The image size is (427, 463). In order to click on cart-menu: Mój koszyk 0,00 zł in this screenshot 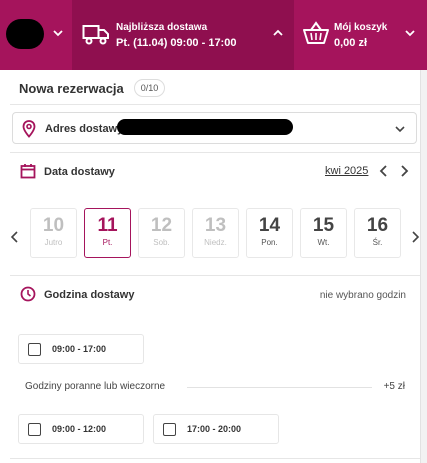, I will do `click(360, 35)`.